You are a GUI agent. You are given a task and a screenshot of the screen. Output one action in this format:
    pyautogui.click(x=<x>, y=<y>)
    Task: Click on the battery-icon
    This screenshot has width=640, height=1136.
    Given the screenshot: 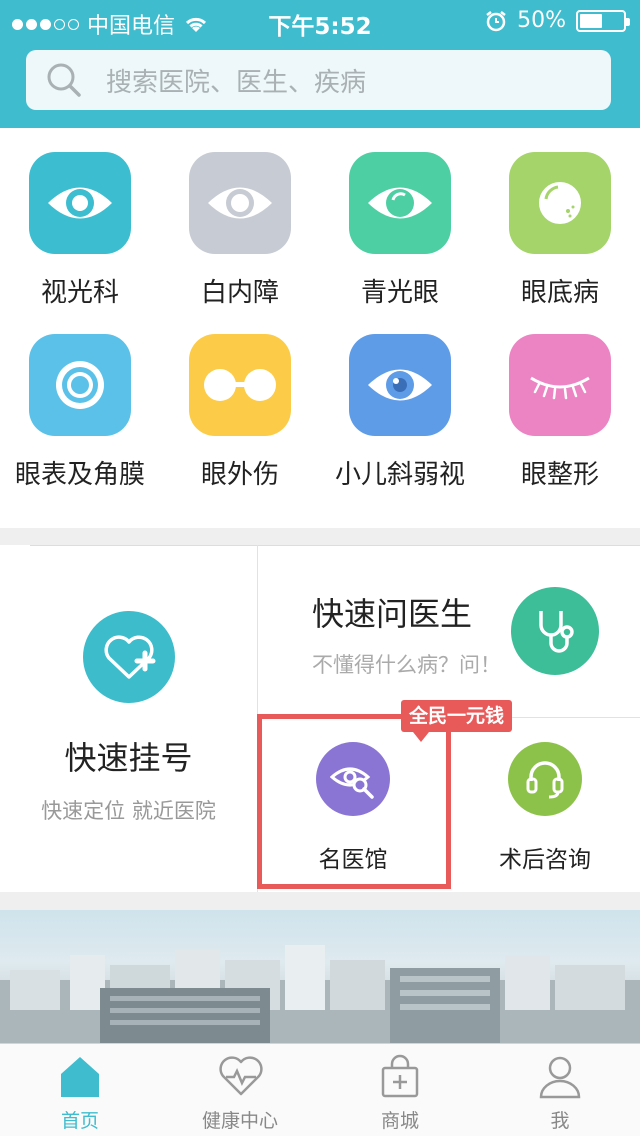 What is the action you would take?
    pyautogui.click(x=603, y=20)
    